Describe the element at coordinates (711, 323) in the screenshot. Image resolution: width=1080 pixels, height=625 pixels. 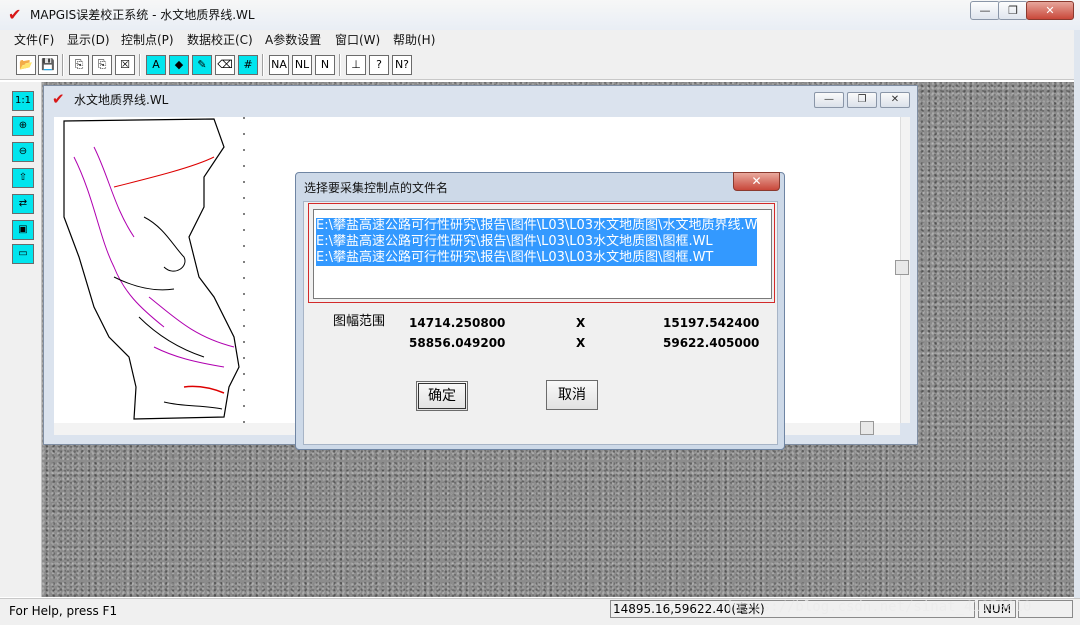
I see `x-max-value: 15197.542400` at that location.